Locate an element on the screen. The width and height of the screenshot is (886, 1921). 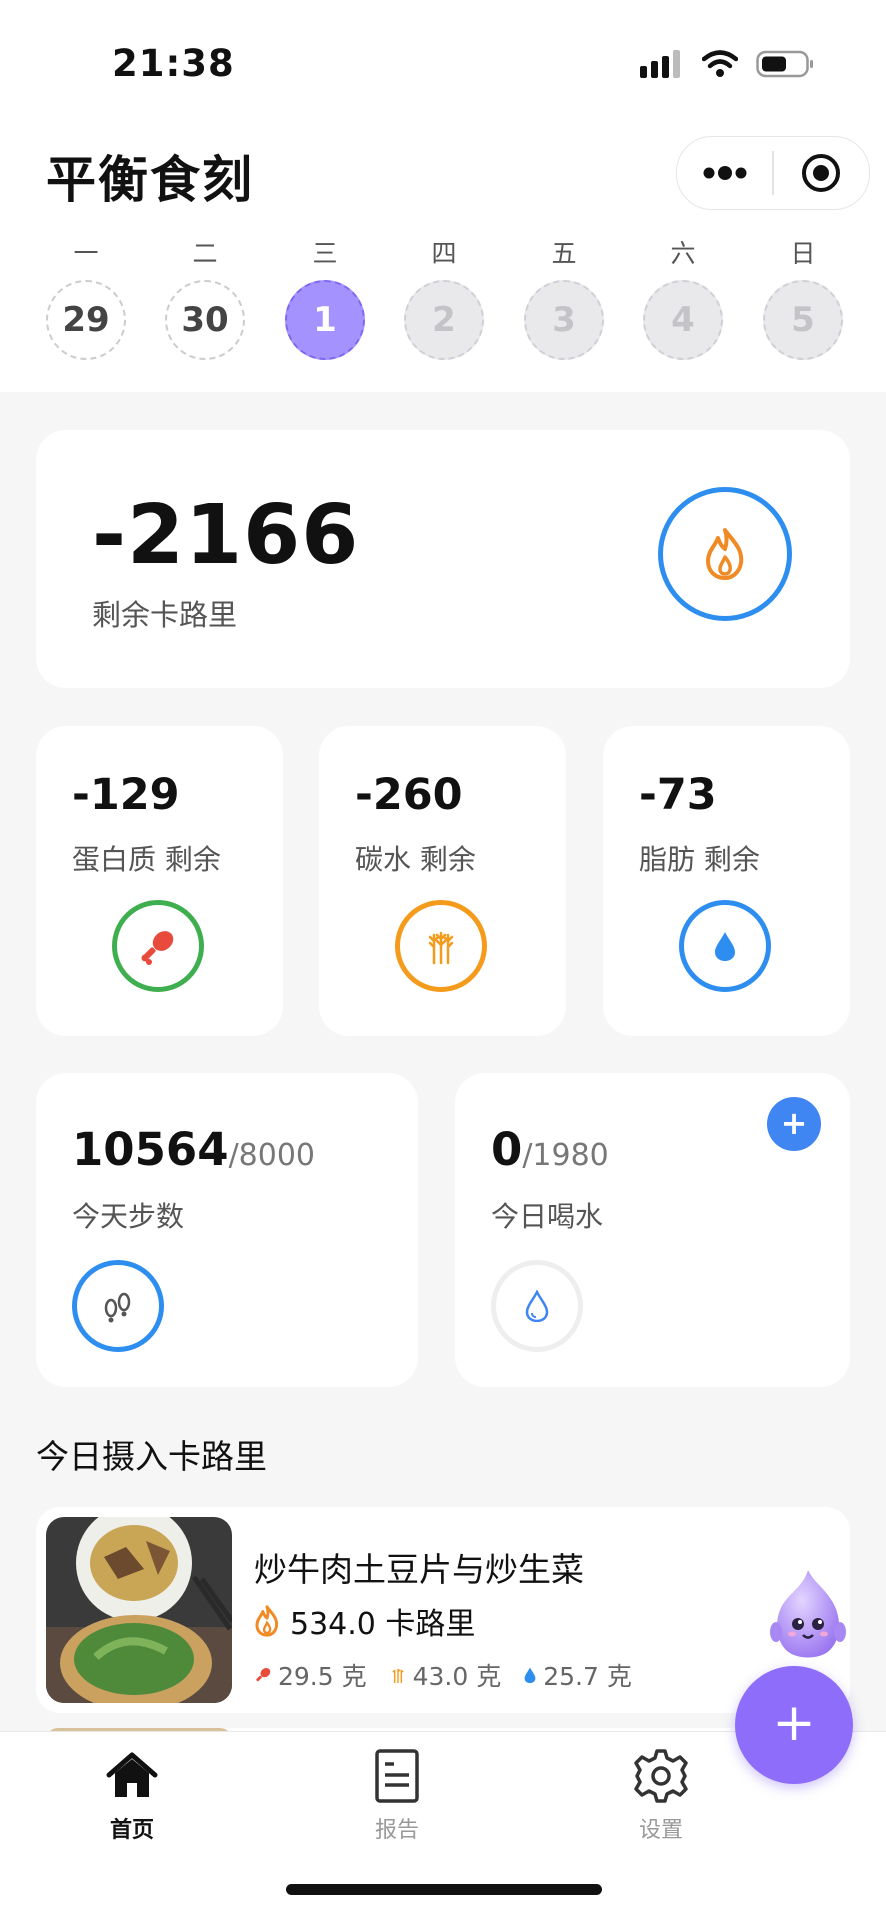
weekday-label: 四 is located at coordinates (444, 253).